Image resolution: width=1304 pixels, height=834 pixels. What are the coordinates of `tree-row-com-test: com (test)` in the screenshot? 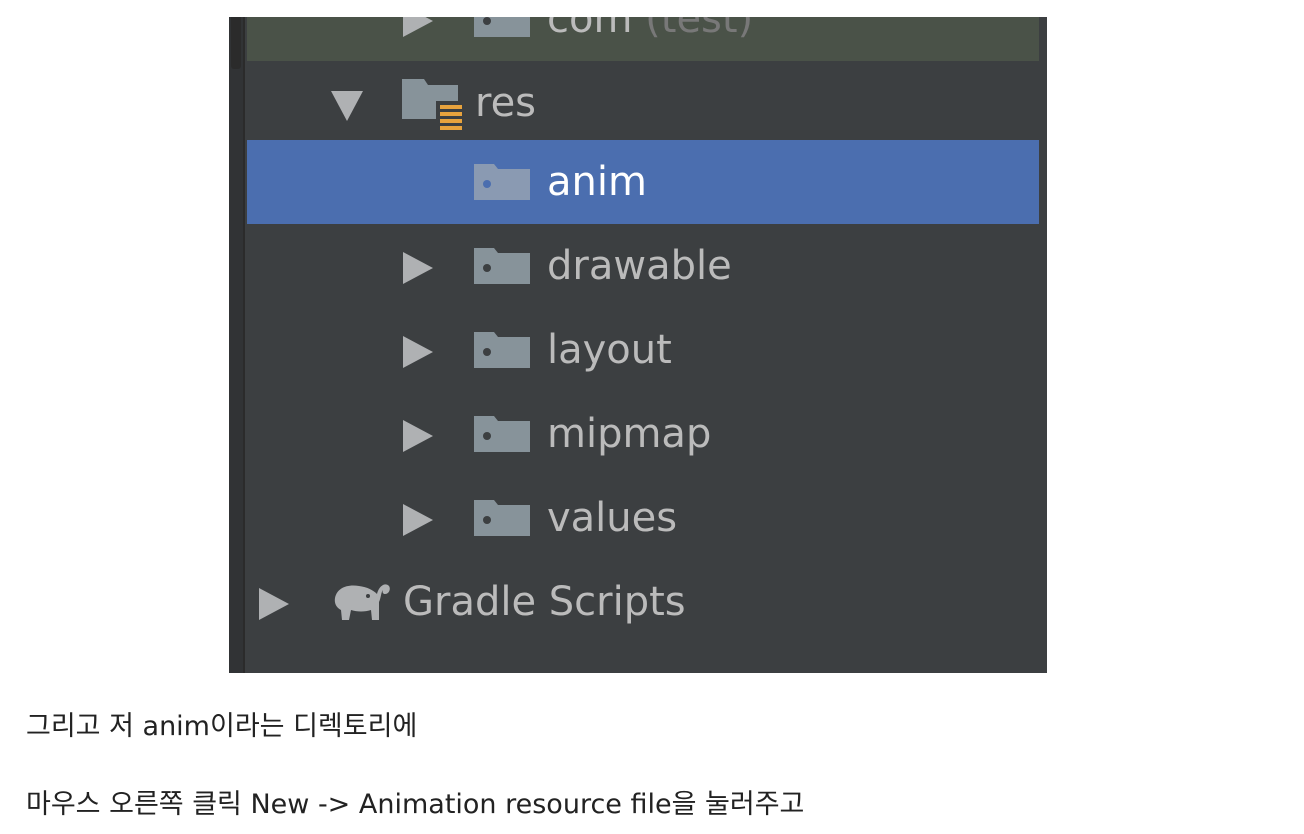 It's located at (643, 39).